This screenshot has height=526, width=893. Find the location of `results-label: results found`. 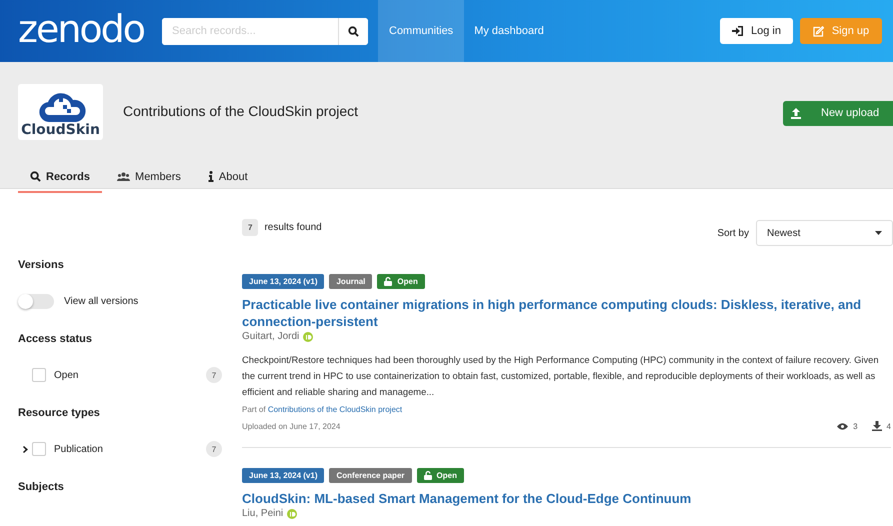

results-label: results found is located at coordinates (293, 227).